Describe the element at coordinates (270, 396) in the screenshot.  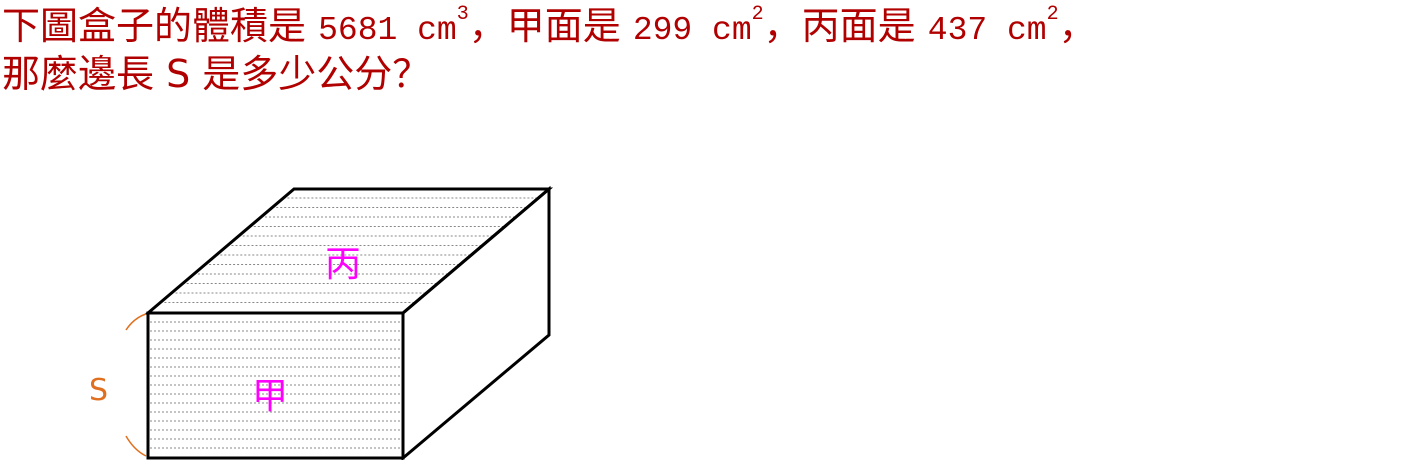
I see `front-face-label: 甲` at that location.